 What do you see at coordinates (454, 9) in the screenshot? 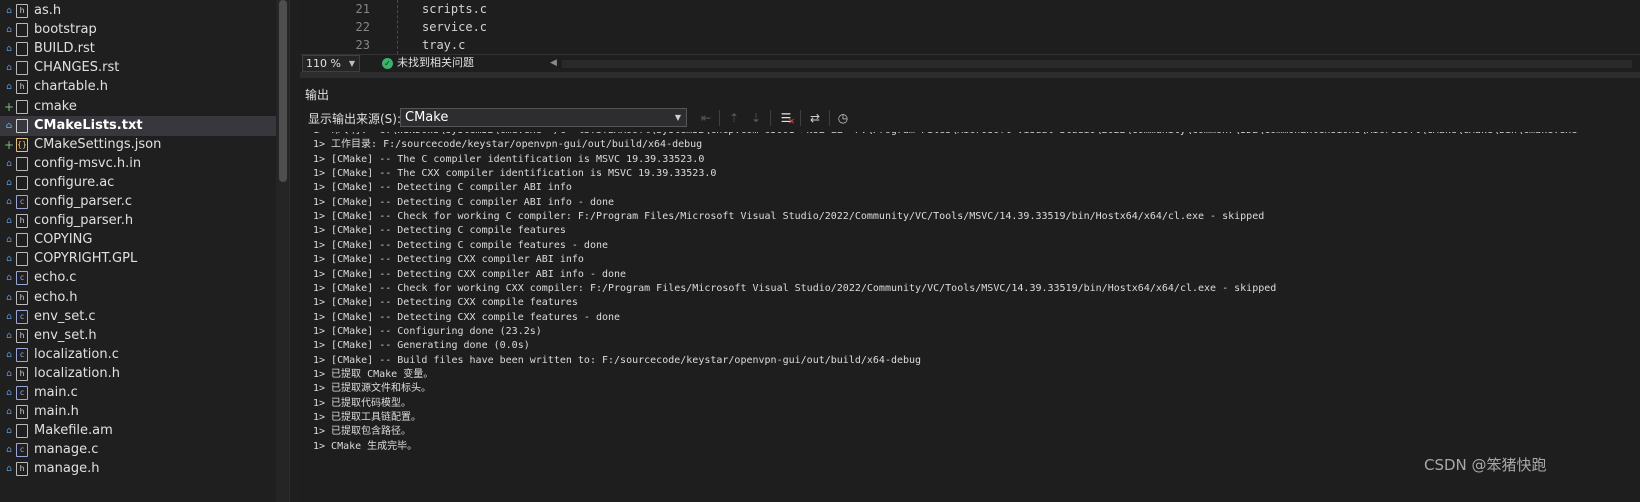
I see `code-text: scripts.c` at bounding box center [454, 9].